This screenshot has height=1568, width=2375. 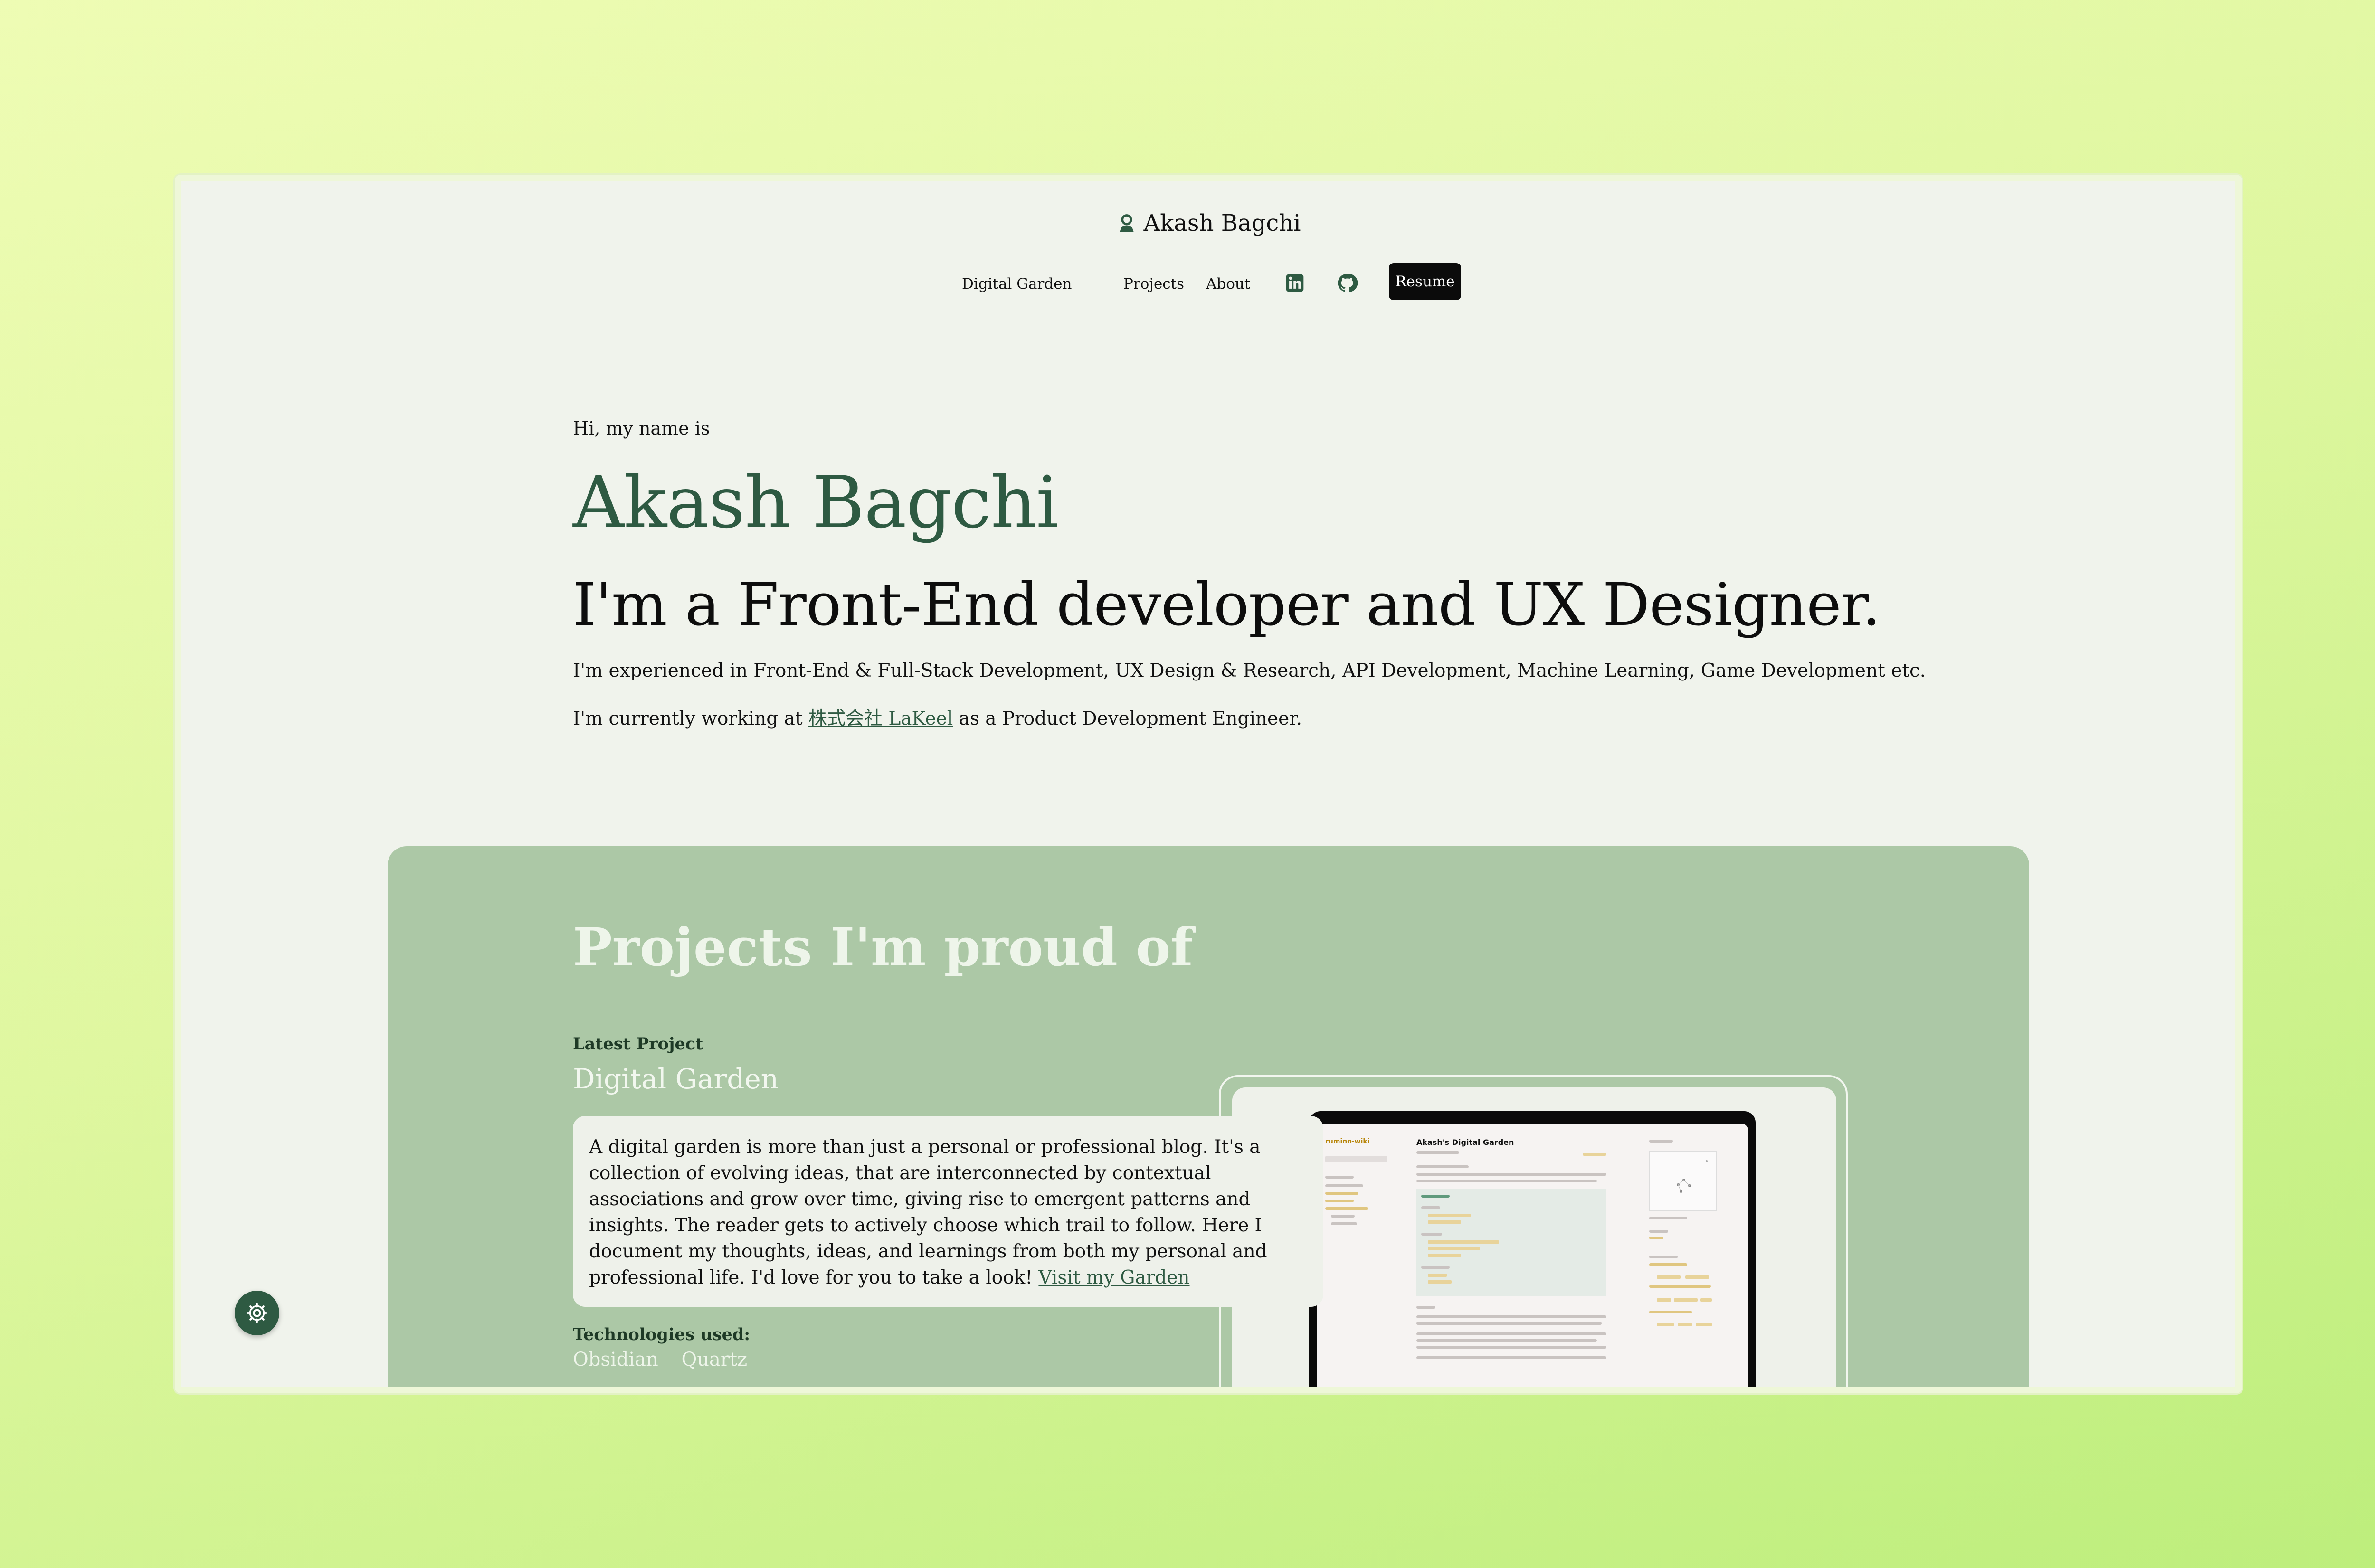 I want to click on greeting-text: Hi, my name is, so click(x=641, y=428).